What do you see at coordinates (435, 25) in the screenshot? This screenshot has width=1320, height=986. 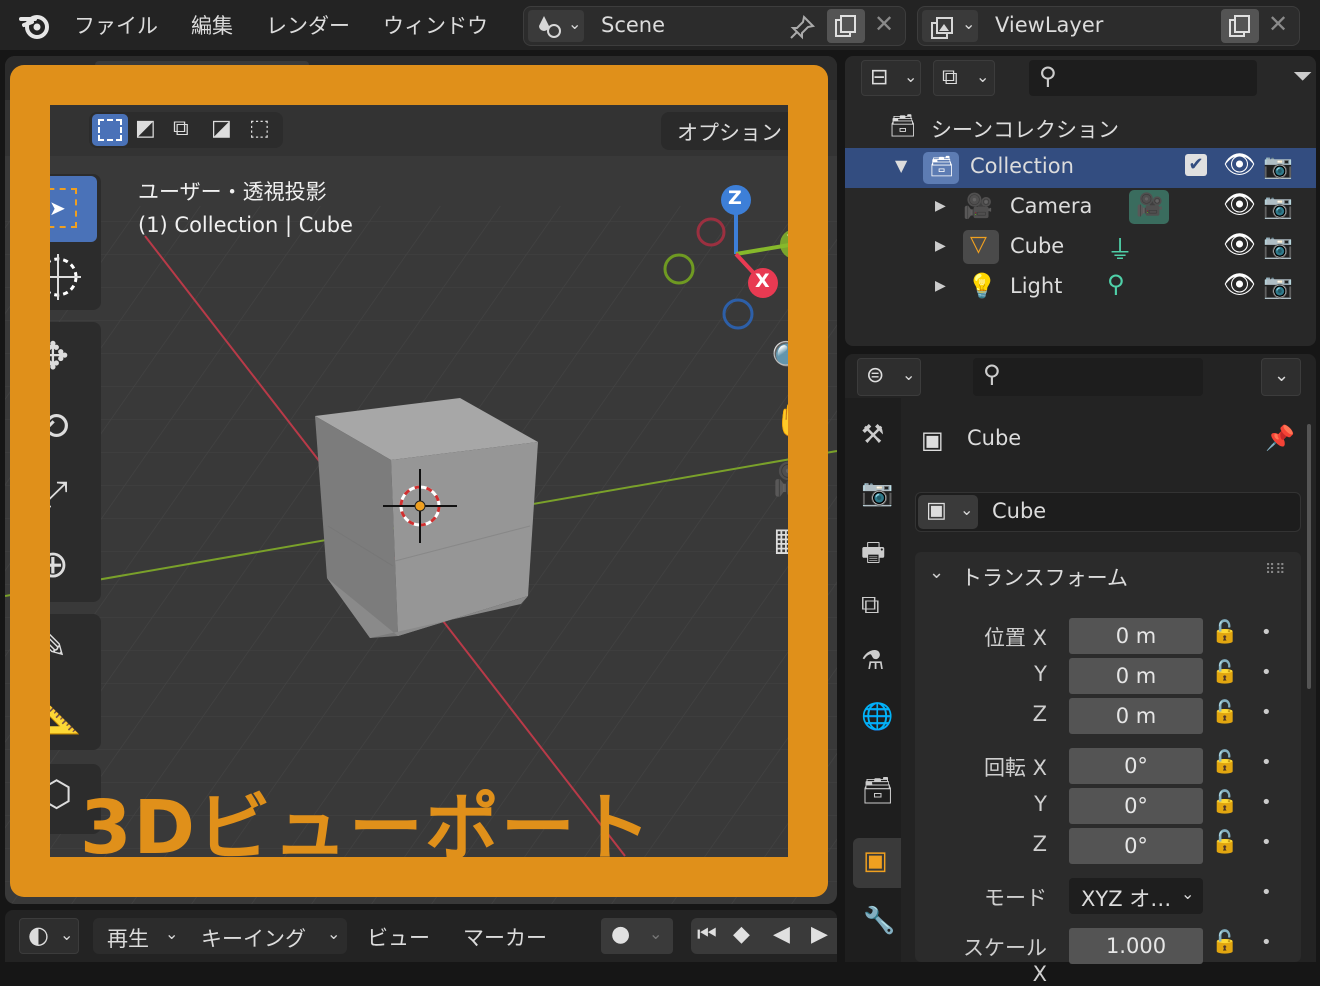 I see `menu-window: ウィンドウ` at bounding box center [435, 25].